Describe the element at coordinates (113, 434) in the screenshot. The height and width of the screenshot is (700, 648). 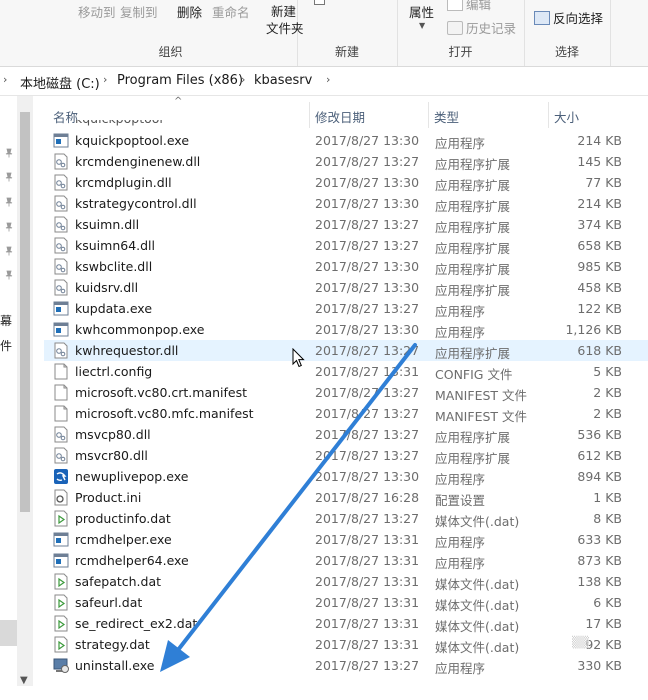
I see `file-name: msvcp80.dll` at that location.